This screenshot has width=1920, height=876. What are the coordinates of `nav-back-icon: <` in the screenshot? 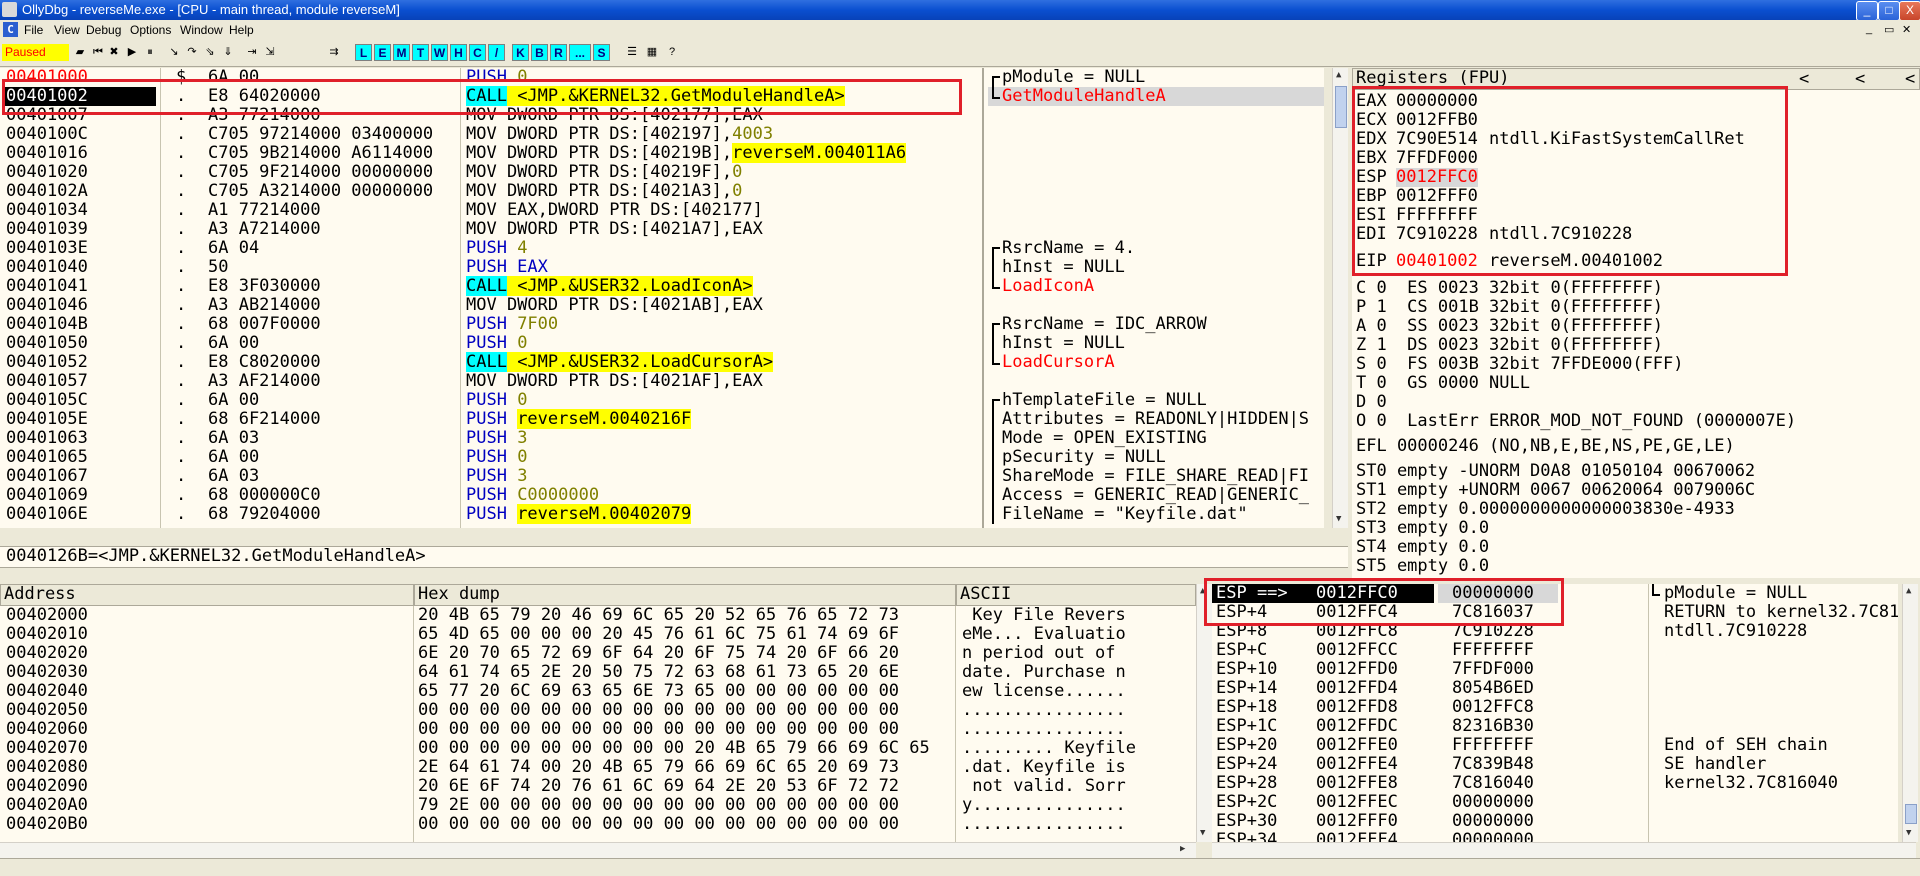 It's located at (1860, 79).